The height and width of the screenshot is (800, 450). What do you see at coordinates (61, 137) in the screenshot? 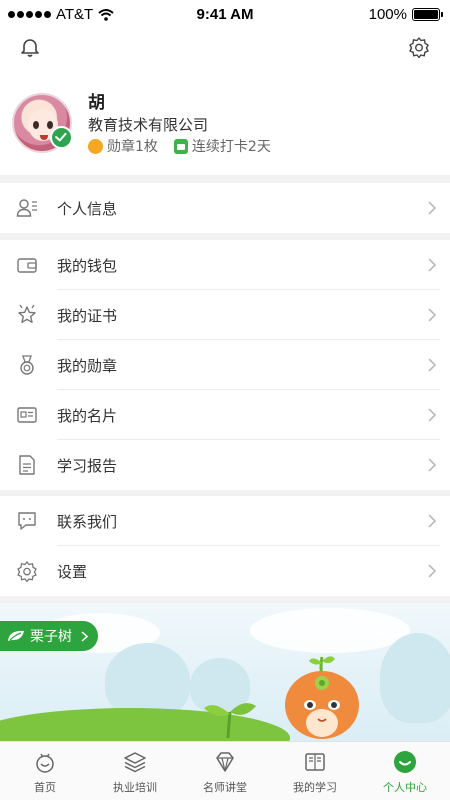
I see `verified-check-icon` at bounding box center [61, 137].